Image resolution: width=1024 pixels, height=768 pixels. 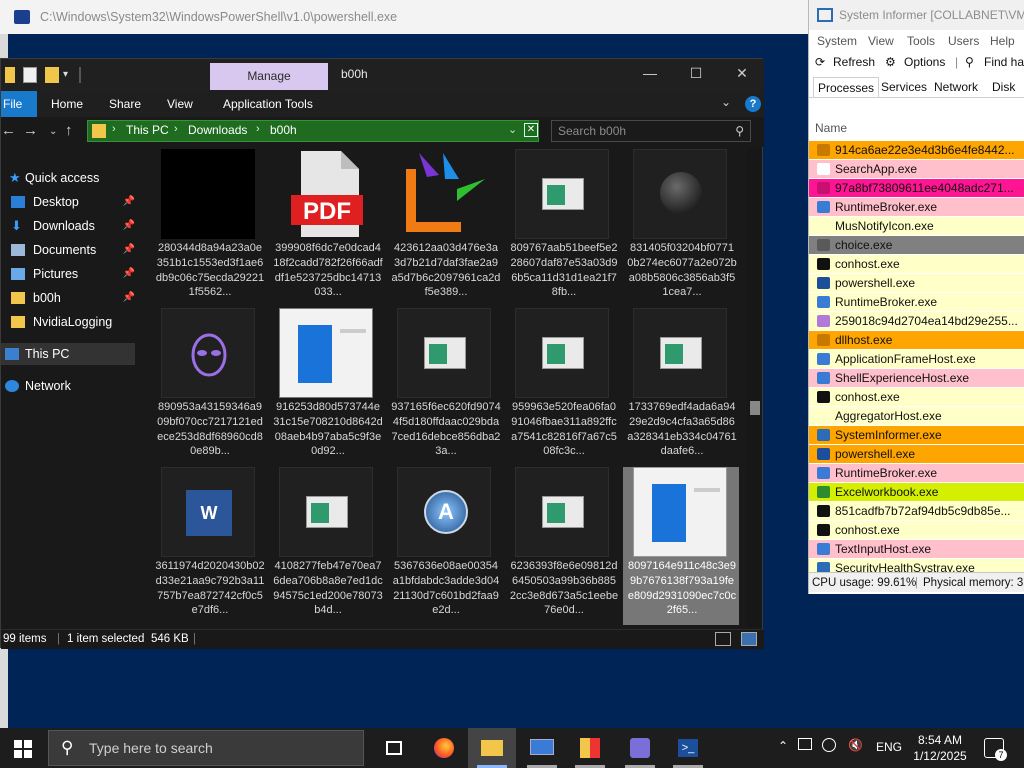 What do you see at coordinates (1003, 87) in the screenshot?
I see `tab-disk: Disk` at bounding box center [1003, 87].